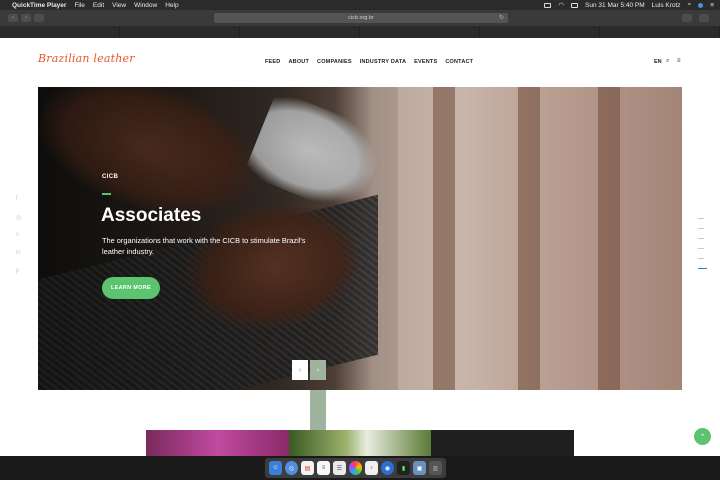  What do you see at coordinates (403, 468) in the screenshot?
I see `terminal-icon: ▮` at bounding box center [403, 468].